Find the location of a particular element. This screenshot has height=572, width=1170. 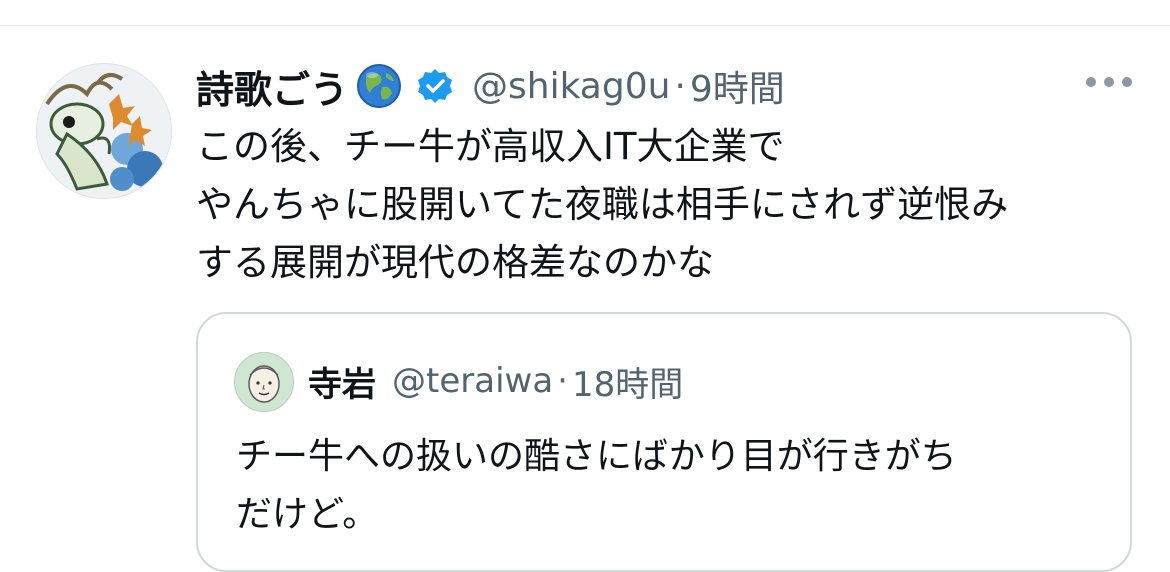

quoted-author-handle: @teraiwa is located at coordinates (472, 381).